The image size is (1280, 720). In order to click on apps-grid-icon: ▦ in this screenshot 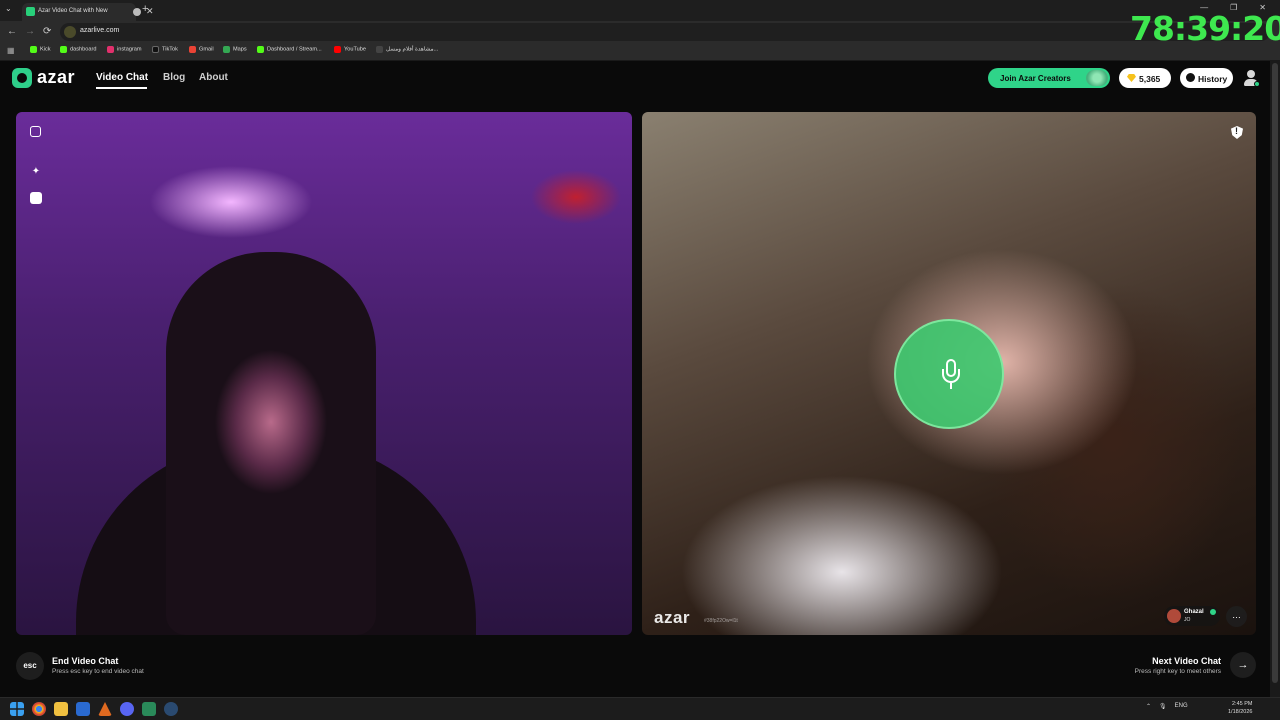, I will do `click(11, 52)`.